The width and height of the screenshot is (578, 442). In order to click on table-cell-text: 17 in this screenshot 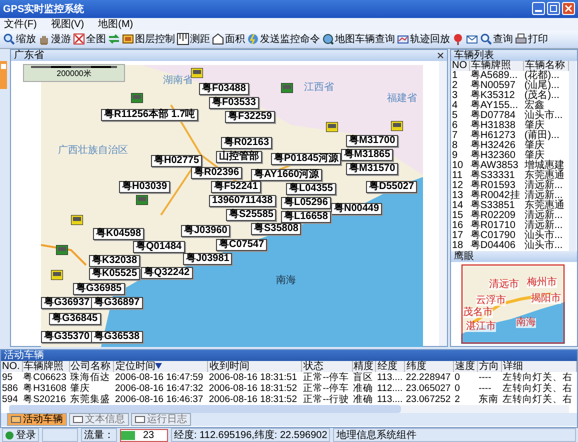, I will do `click(457, 235)`.